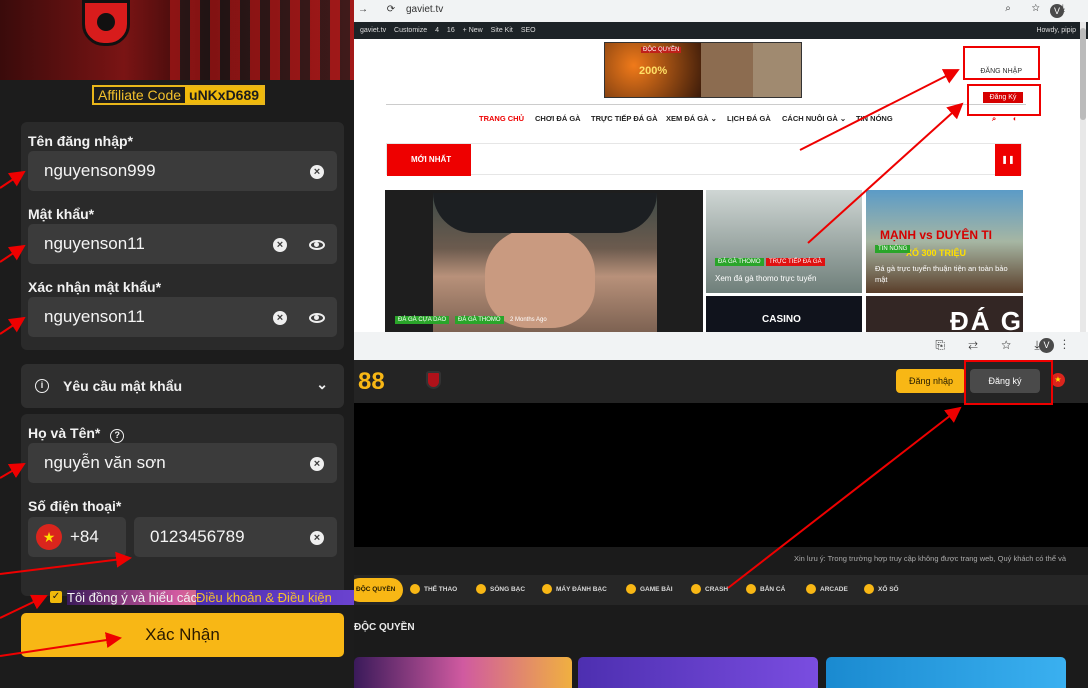  Describe the element at coordinates (528, 320) in the screenshot. I see `post1-time: 2 Months Ago` at that location.